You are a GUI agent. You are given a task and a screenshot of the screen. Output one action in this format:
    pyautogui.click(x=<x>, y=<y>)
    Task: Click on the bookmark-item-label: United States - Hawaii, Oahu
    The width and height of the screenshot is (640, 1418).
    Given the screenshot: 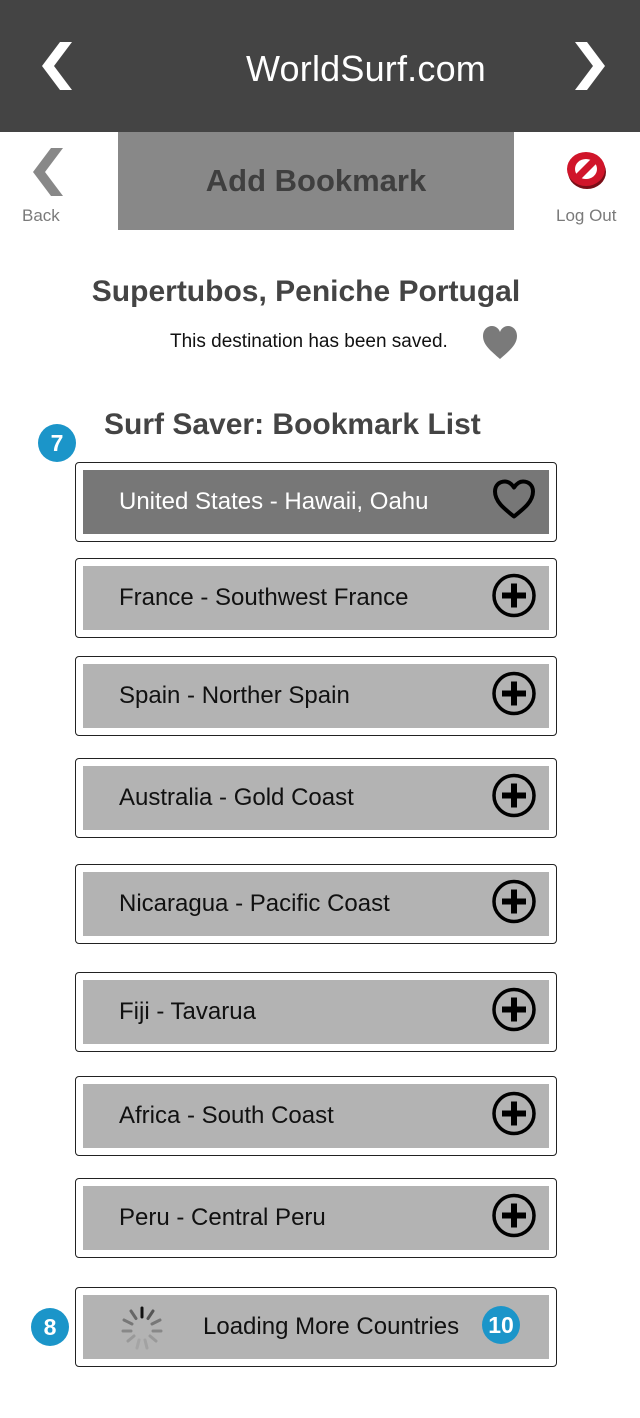 What is the action you would take?
    pyautogui.click(x=274, y=501)
    